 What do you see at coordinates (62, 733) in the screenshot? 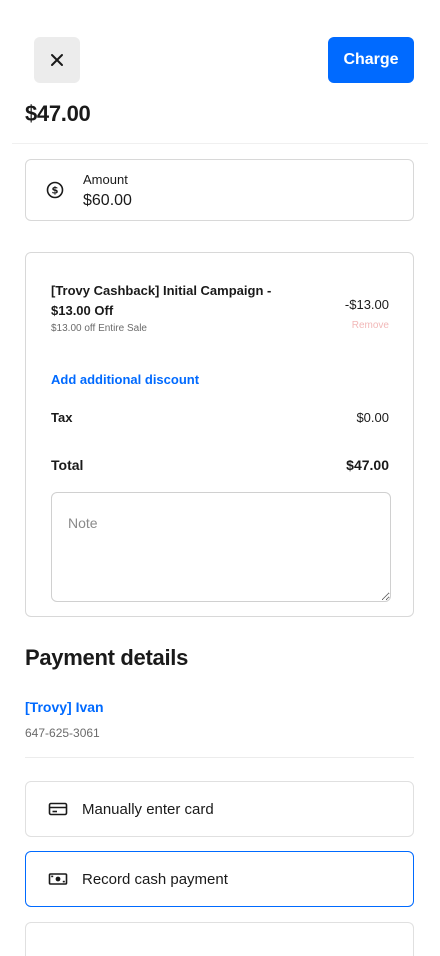
I see `customer-phone: 647-625-3061` at bounding box center [62, 733].